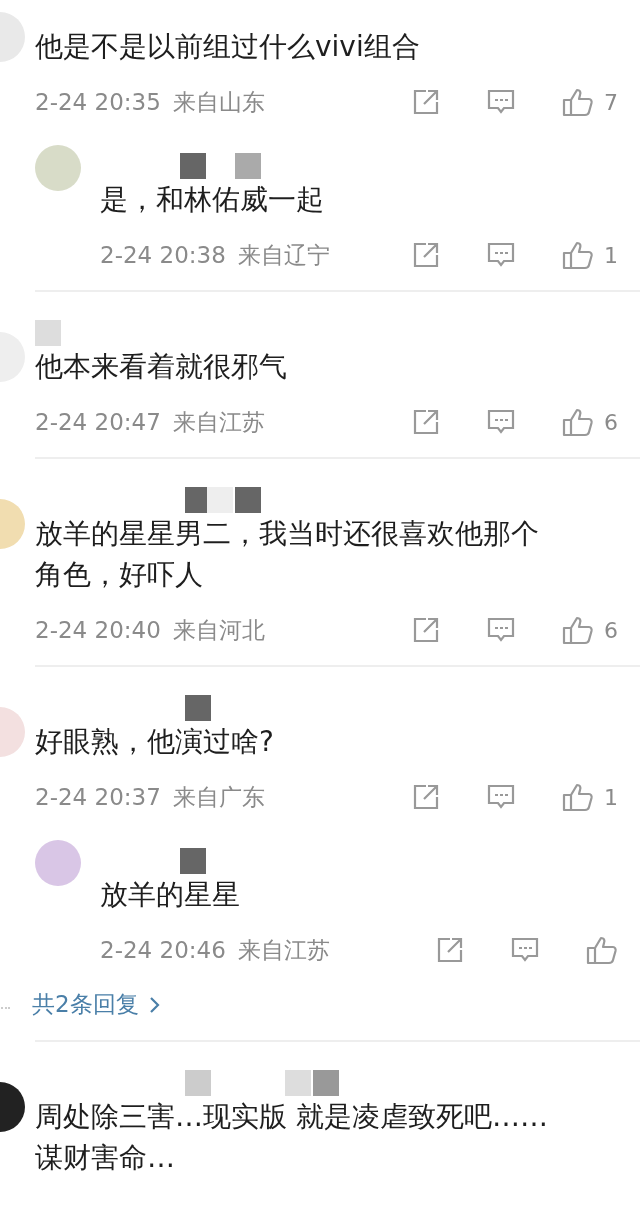 The image size is (640, 1223). Describe the element at coordinates (98, 630) in the screenshot. I see `comment-time: 2-24 20:40` at that location.